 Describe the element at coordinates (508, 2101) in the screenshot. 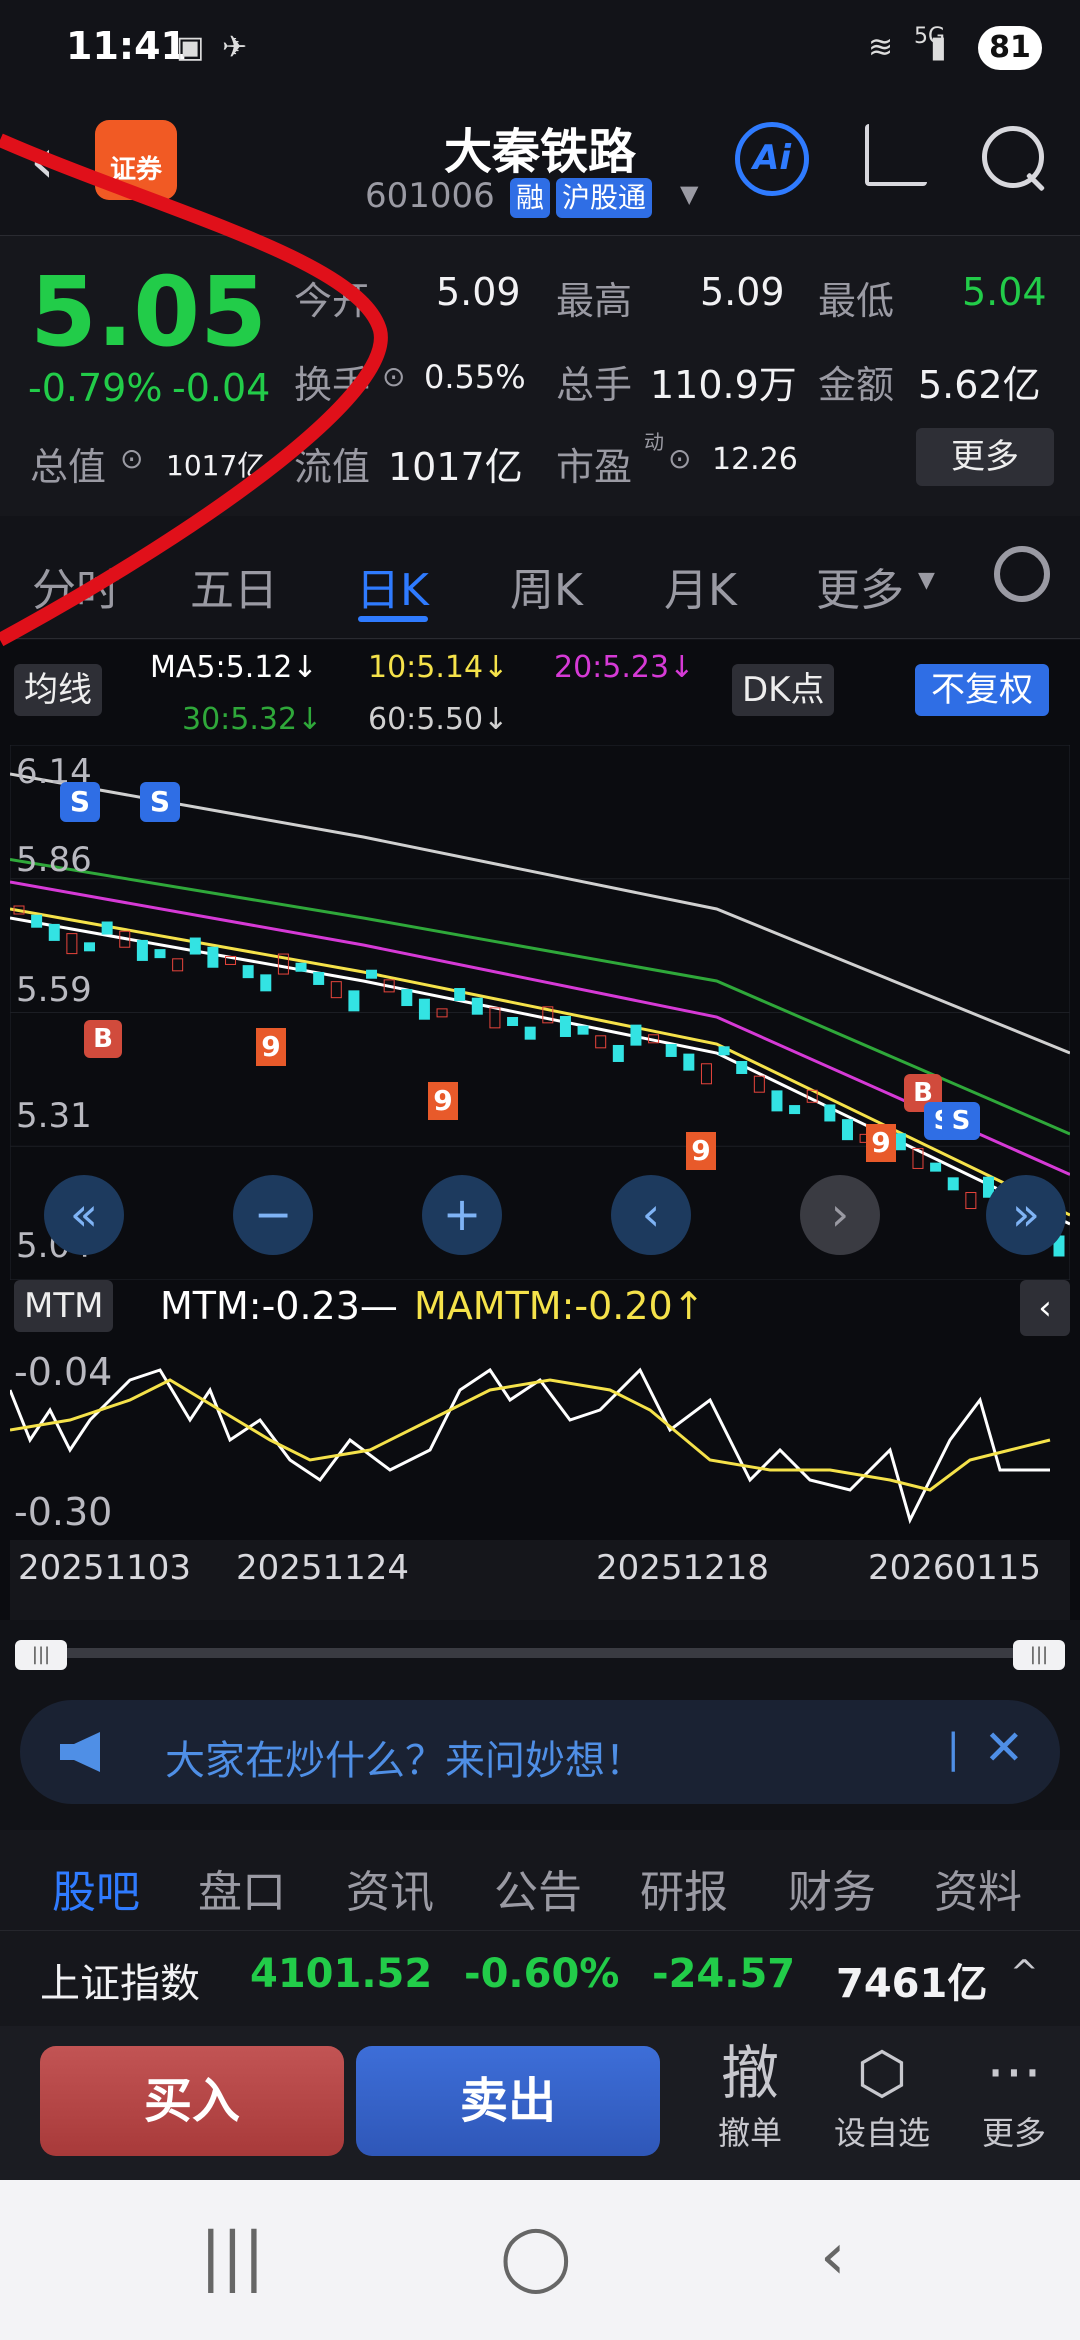

I see `sell-button: 卖出` at that location.